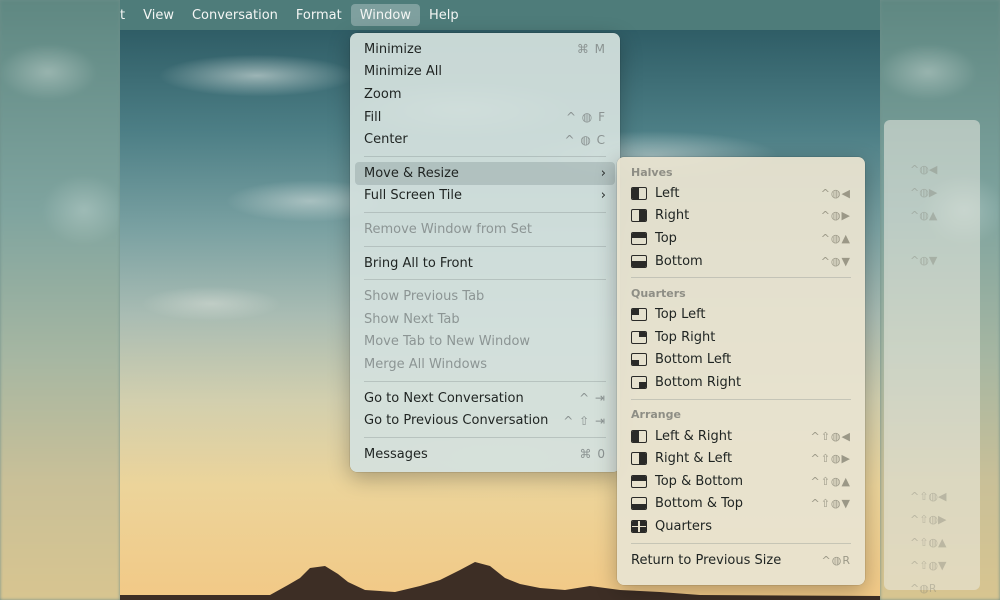  I want to click on menu-item-label: Bring All to Front, so click(418, 263).